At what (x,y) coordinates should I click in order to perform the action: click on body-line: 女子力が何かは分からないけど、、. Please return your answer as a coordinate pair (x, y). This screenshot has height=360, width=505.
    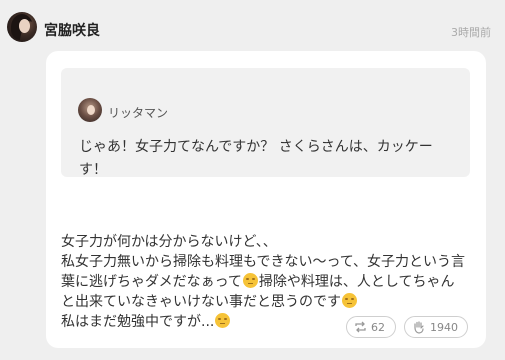
    Looking at the image, I should click on (169, 242).